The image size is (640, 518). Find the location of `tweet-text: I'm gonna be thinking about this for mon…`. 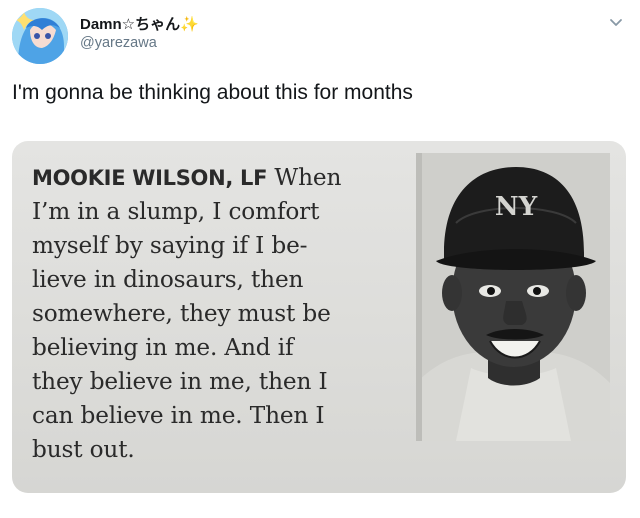

tweet-text: I'm gonna be thinking about this for mon… is located at coordinates (212, 92).